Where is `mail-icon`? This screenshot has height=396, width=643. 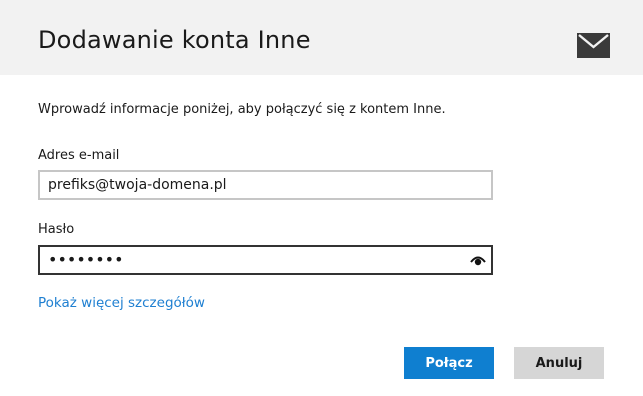 mail-icon is located at coordinates (593, 45).